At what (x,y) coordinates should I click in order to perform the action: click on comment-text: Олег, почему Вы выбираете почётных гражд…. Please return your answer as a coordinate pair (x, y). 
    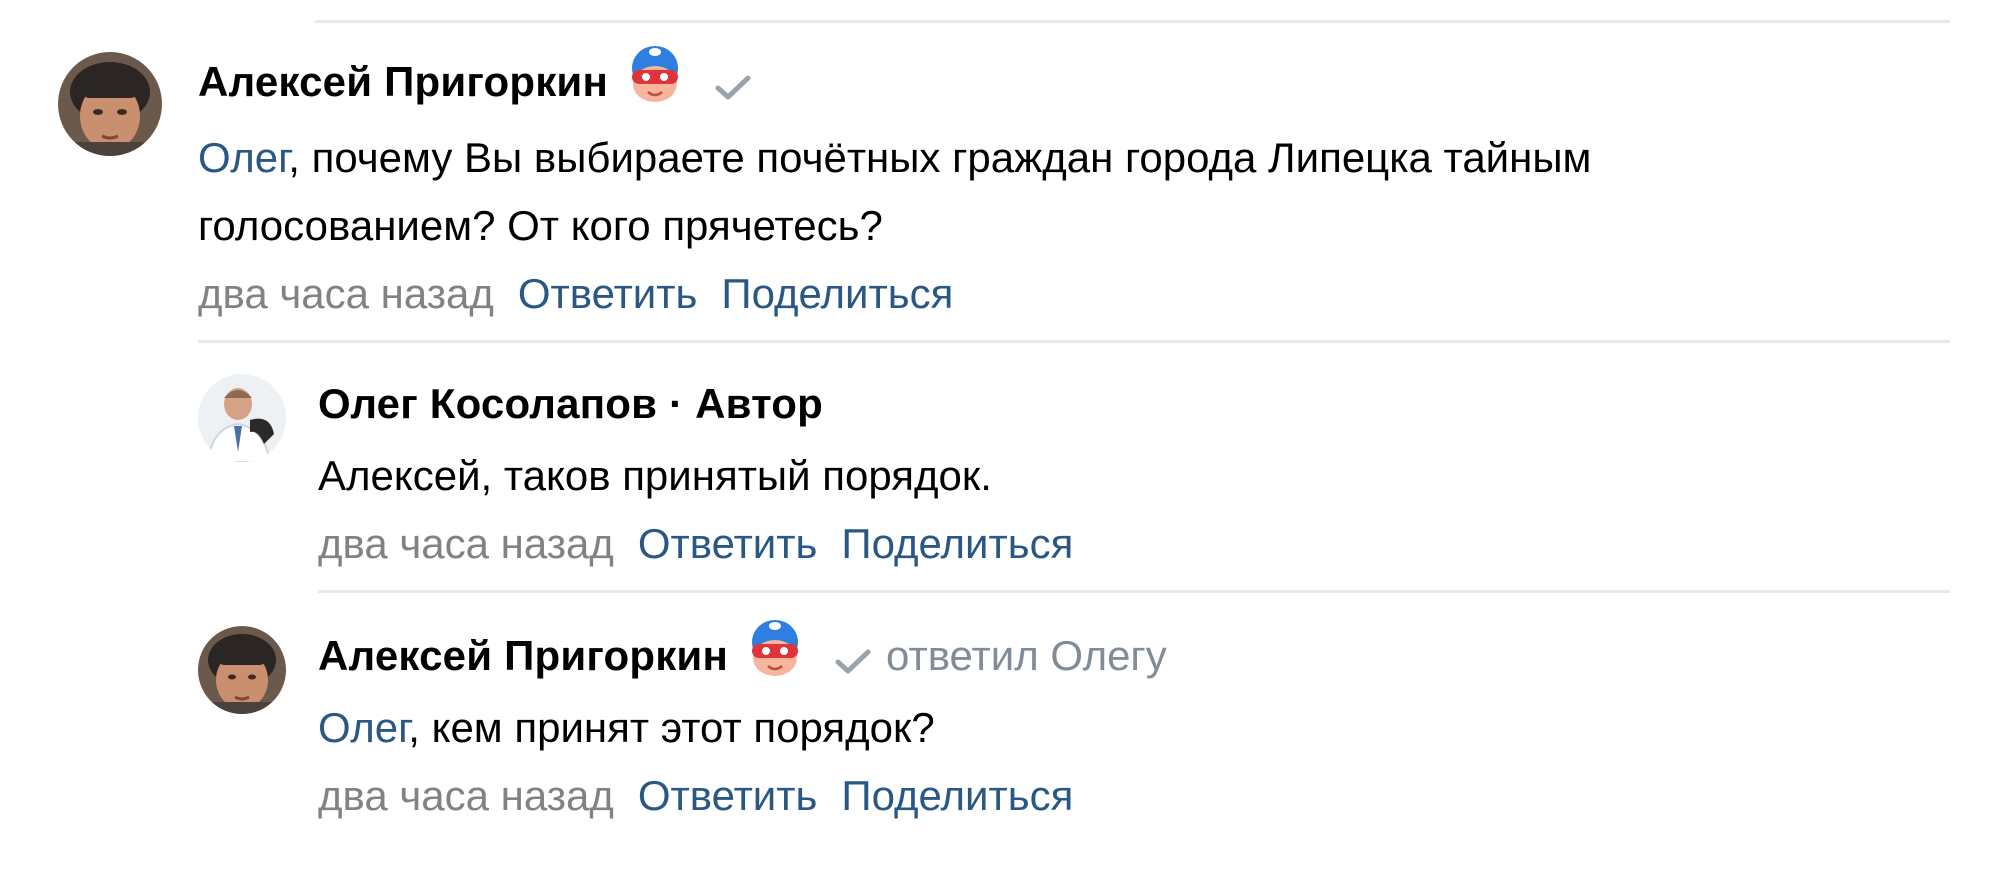
    Looking at the image, I should click on (894, 158).